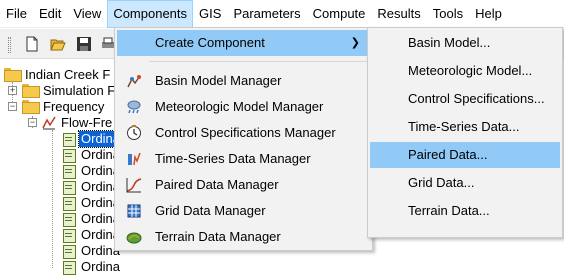  What do you see at coordinates (259, 61) in the screenshot?
I see `menu-separator` at bounding box center [259, 61].